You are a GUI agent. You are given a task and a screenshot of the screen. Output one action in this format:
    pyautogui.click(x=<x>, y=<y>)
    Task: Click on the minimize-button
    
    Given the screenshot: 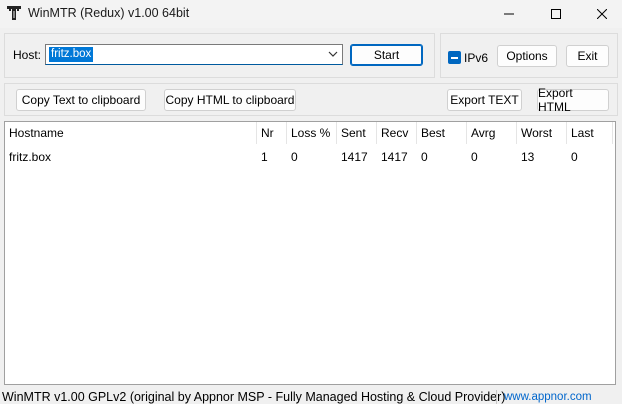 What is the action you would take?
    pyautogui.click(x=509, y=14)
    